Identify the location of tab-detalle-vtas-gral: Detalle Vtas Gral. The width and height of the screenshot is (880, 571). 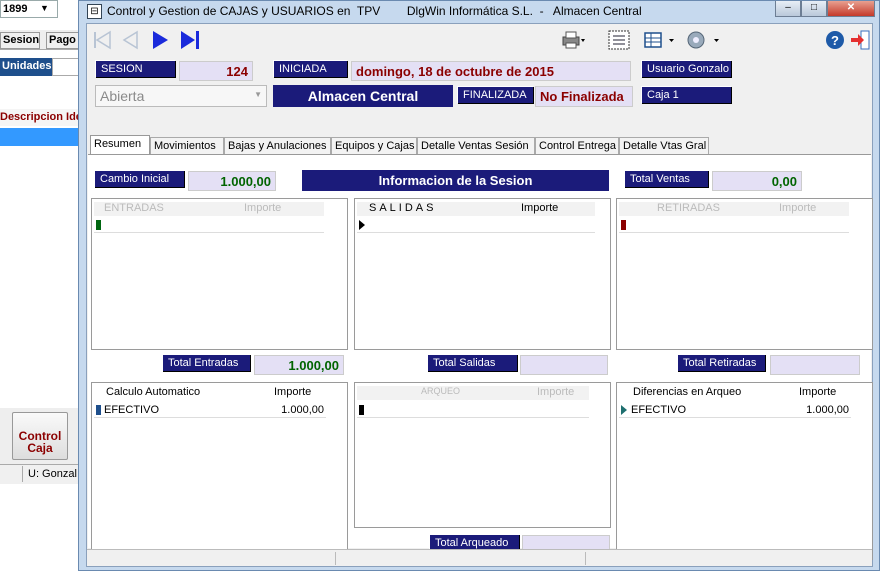
(664, 145).